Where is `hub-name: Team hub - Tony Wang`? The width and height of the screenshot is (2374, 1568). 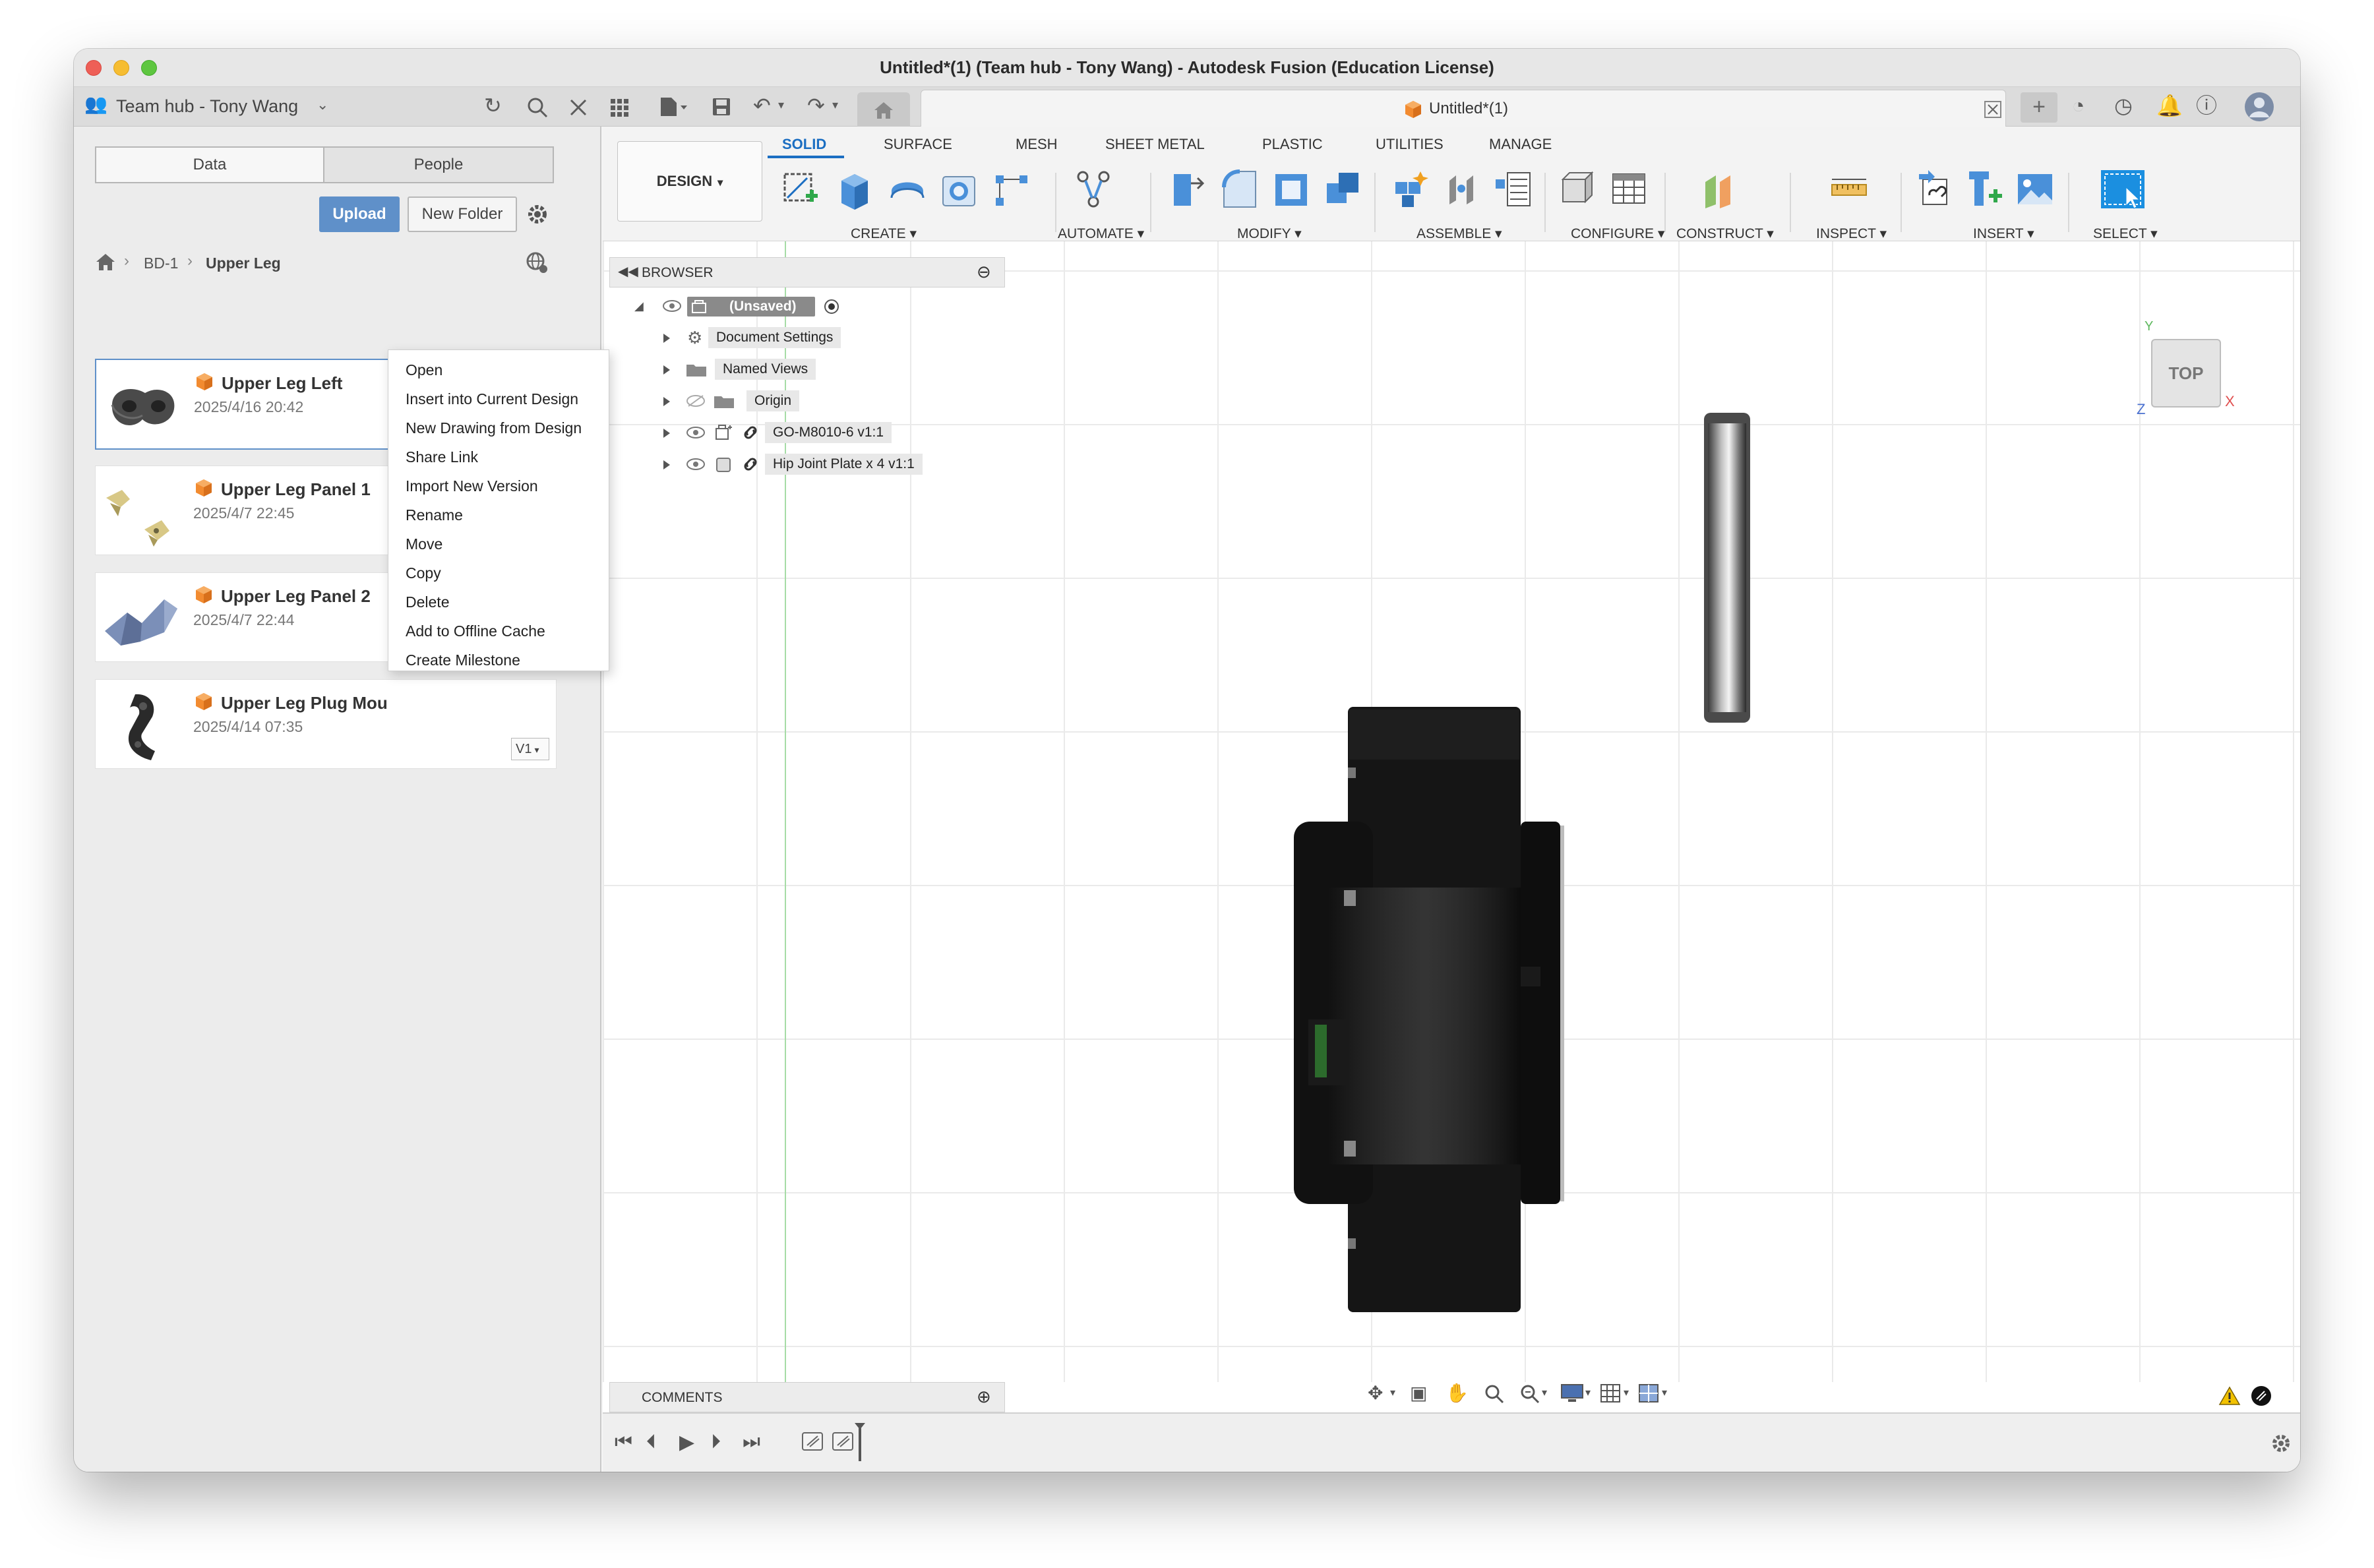
hub-name: Team hub - Tony Wang is located at coordinates (207, 106).